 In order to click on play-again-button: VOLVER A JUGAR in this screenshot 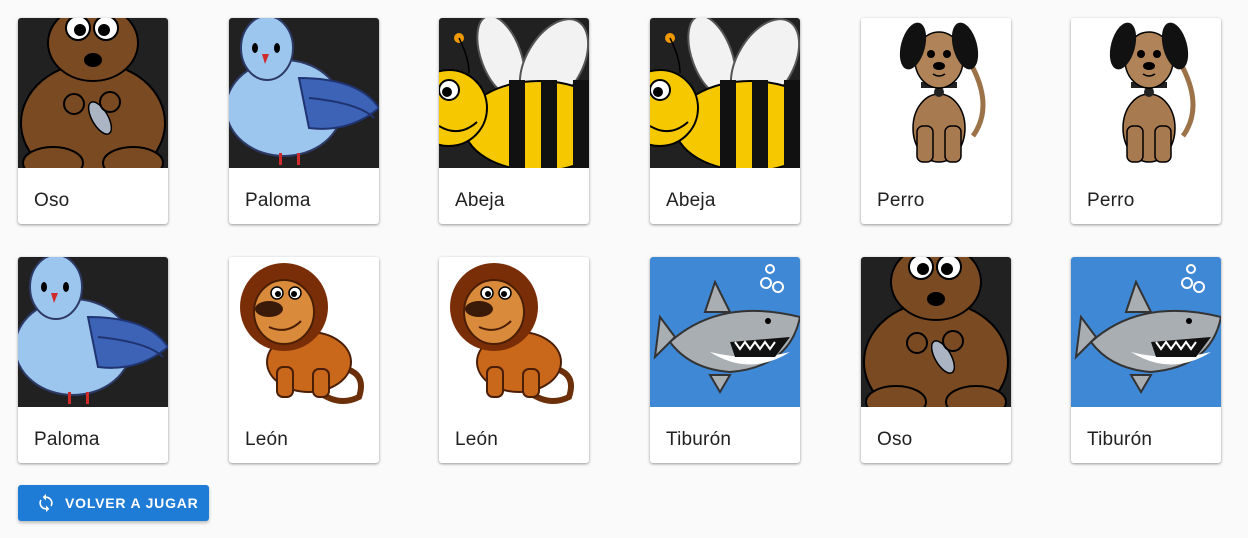, I will do `click(113, 503)`.